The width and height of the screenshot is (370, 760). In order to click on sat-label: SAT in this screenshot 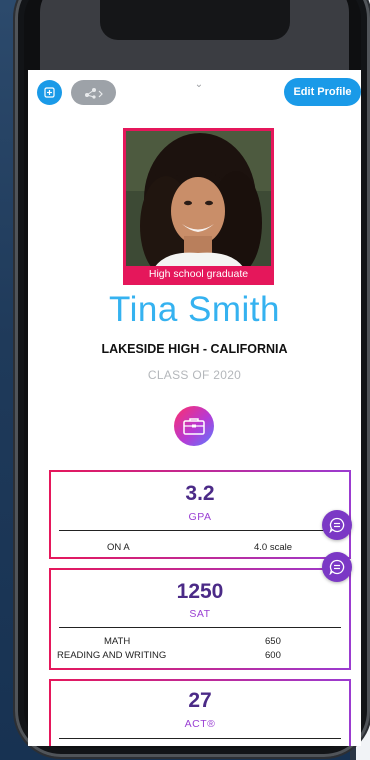, I will do `click(200, 614)`.